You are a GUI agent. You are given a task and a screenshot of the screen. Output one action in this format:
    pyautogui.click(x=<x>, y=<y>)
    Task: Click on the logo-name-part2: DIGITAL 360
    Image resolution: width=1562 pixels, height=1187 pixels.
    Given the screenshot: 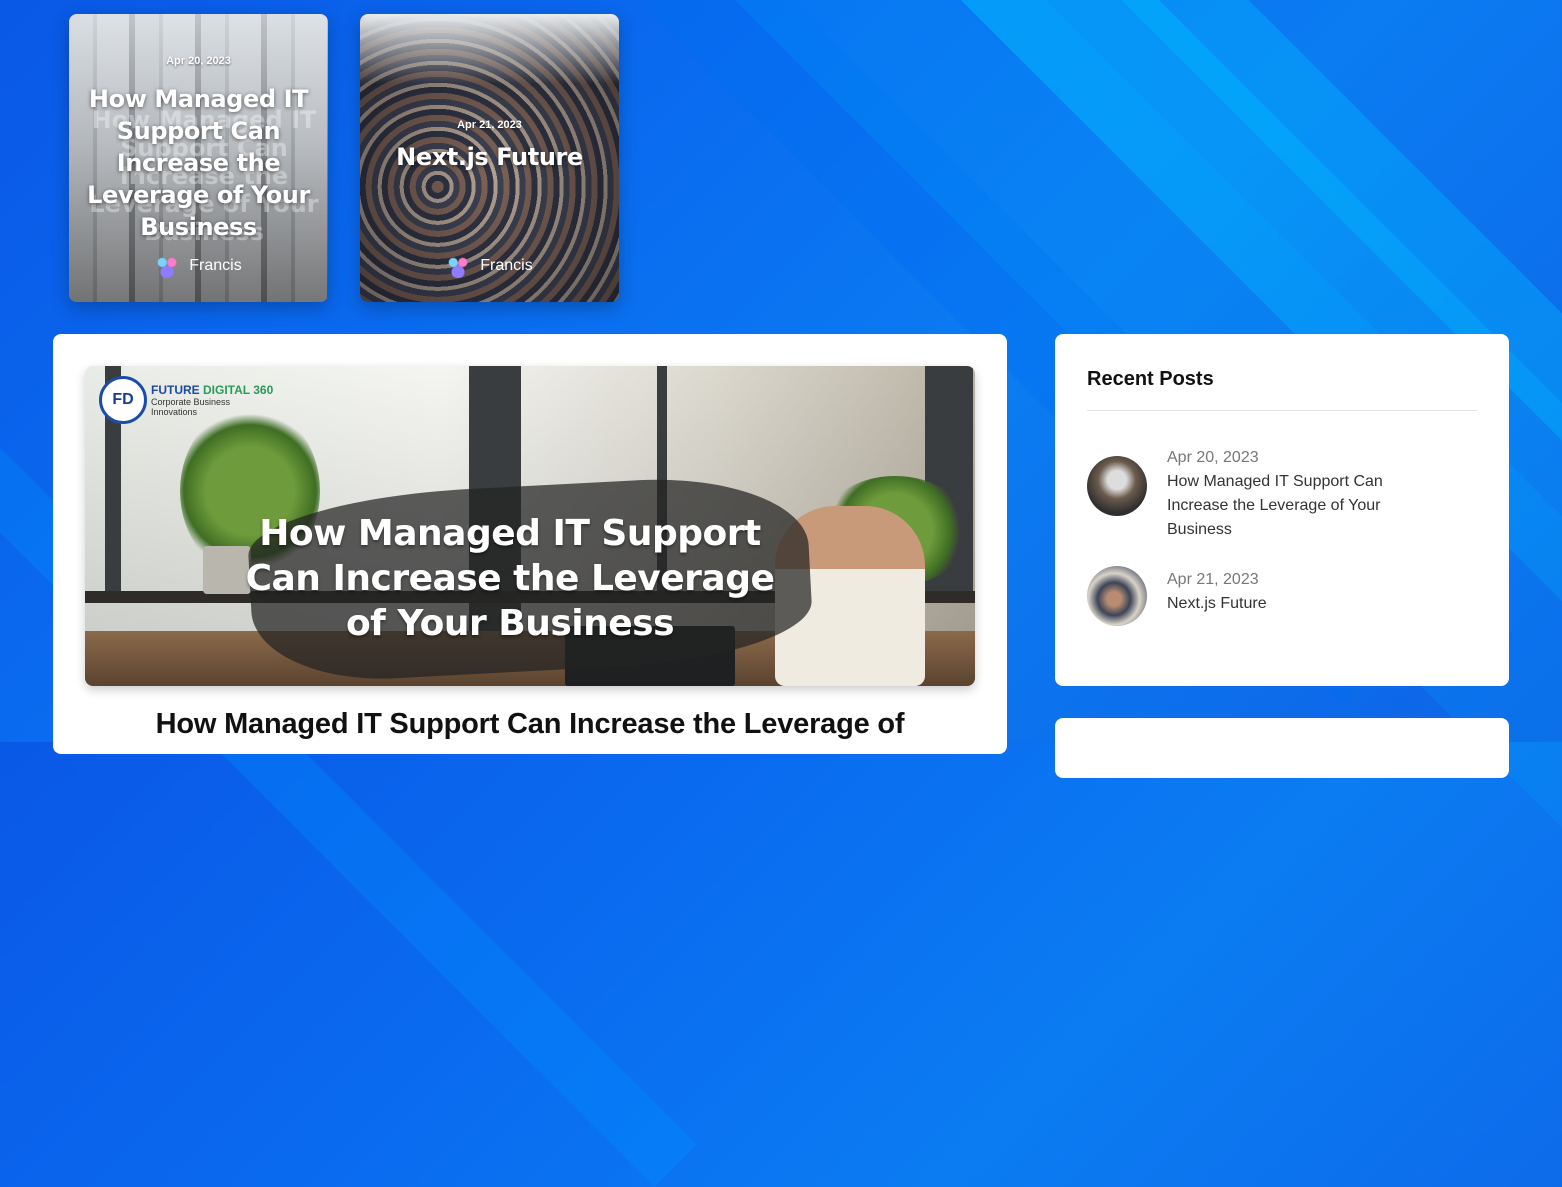 What is the action you would take?
    pyautogui.click(x=238, y=390)
    